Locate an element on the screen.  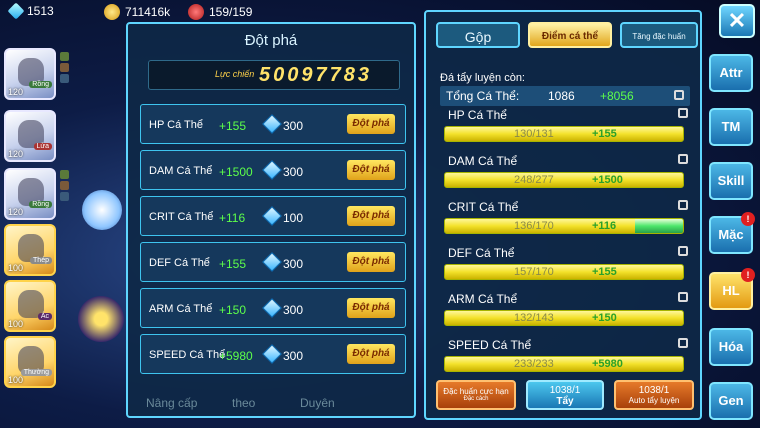
tab-bond: Duyên is located at coordinates (317, 403).